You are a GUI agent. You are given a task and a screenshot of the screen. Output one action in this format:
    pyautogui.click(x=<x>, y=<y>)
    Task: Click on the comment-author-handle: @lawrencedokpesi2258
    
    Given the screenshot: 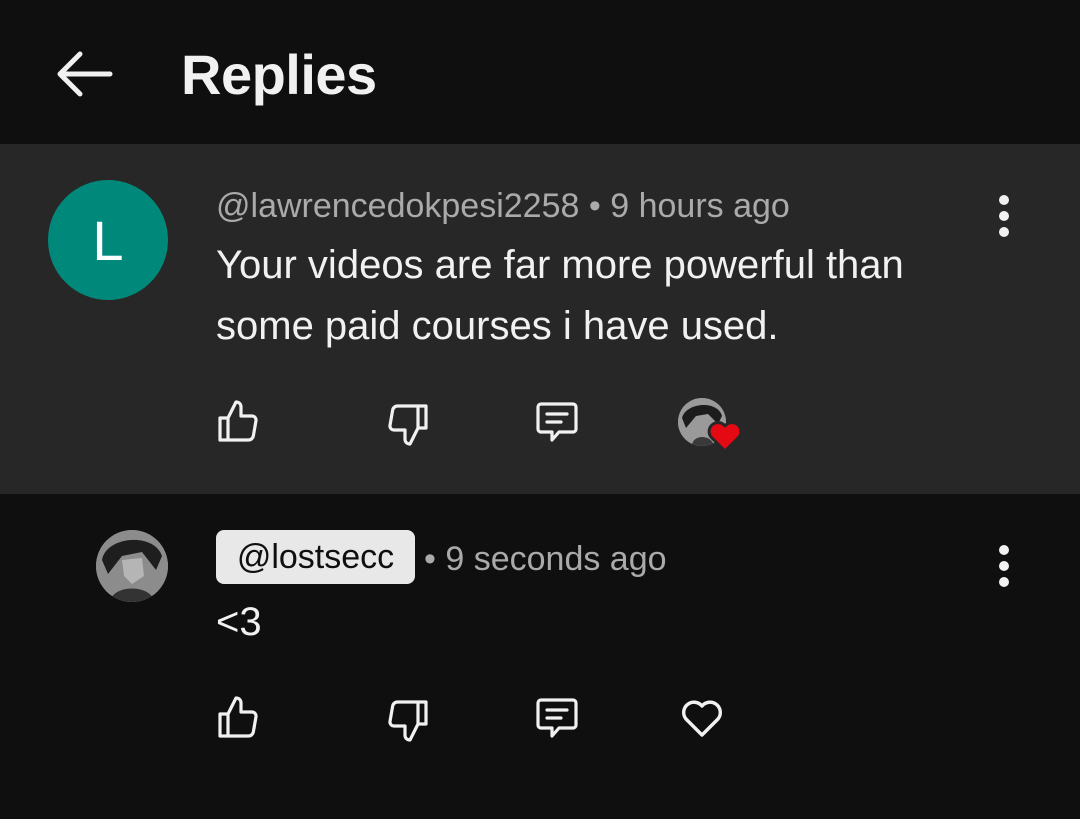 What is the action you would take?
    pyautogui.click(x=397, y=206)
    